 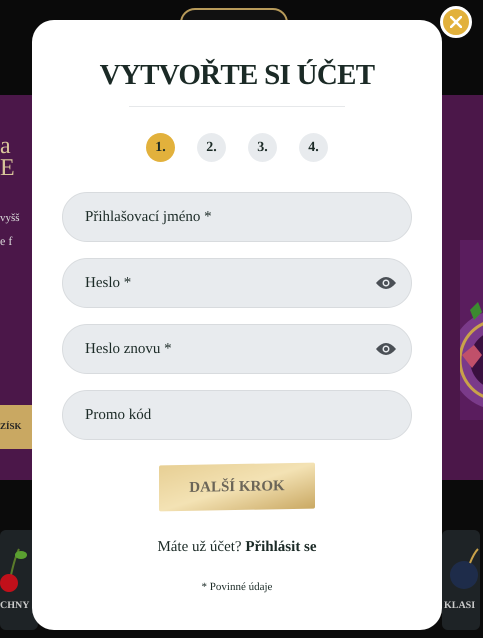 I want to click on claim-button: ZÍSK, so click(x=16, y=427).